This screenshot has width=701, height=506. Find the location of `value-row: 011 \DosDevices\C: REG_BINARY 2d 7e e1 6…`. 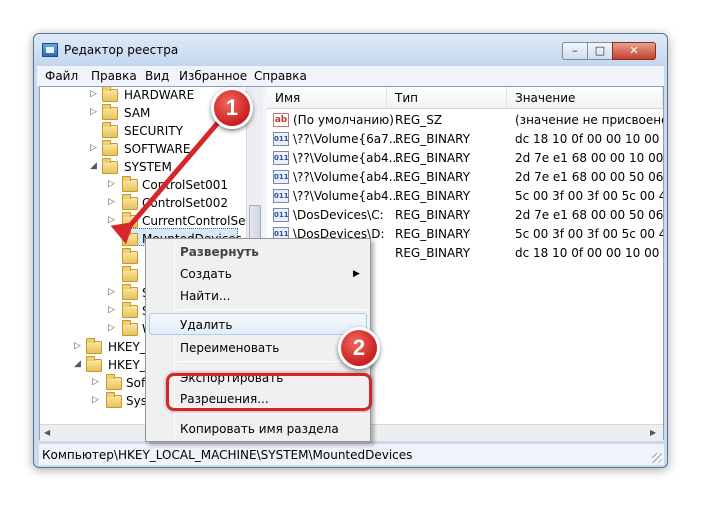

value-row: 011 \DosDevices\C: REG_BINARY 2d 7e e1 6… is located at coordinates (465, 215).